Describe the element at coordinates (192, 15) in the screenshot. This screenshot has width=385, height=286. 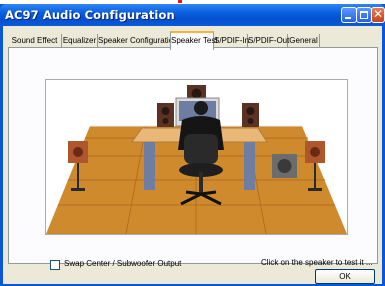
I see `title-bar: AC97 Audio Configuration ✕` at that location.